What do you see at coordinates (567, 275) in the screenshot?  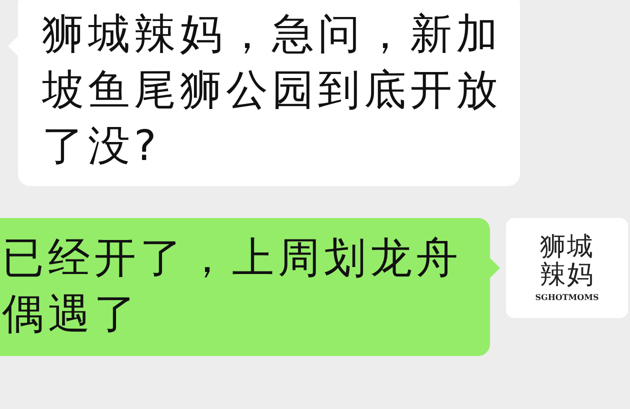 I see `logo-text: 辣妈` at bounding box center [567, 275].